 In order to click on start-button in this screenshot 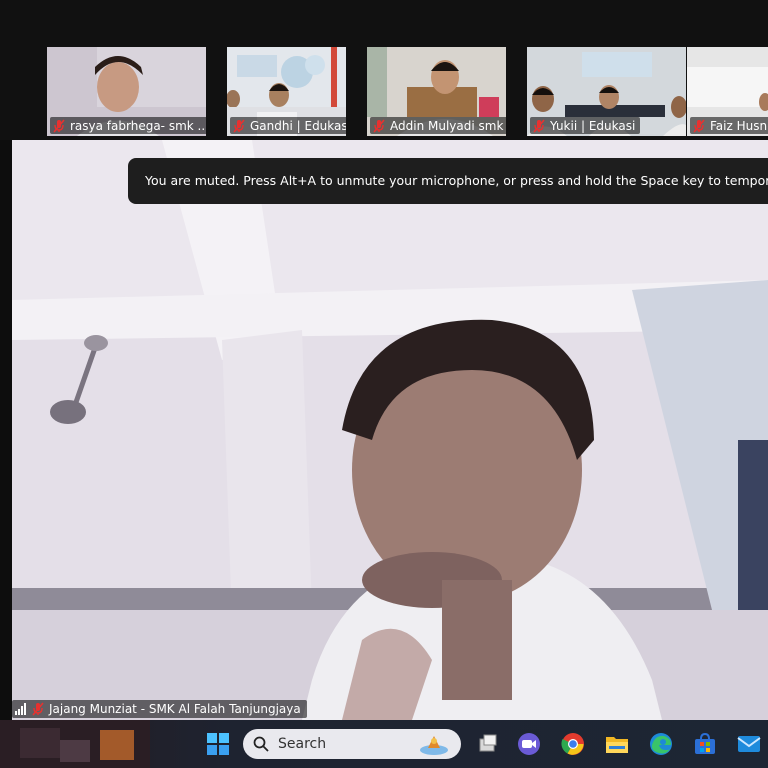, I will do `click(218, 744)`.